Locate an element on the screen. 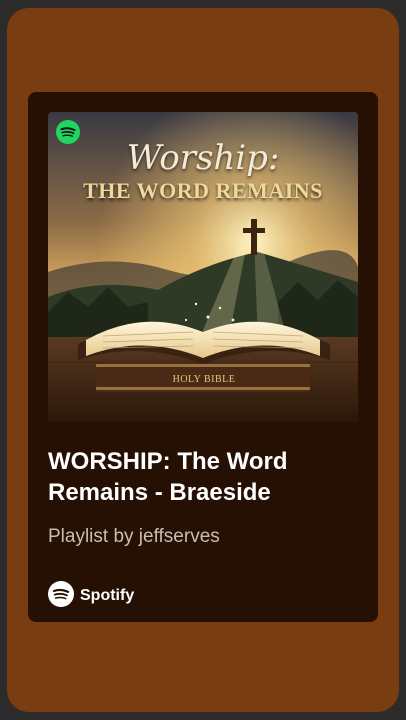 This screenshot has width=406, height=720. spotify-logo-icon is located at coordinates (61, 596).